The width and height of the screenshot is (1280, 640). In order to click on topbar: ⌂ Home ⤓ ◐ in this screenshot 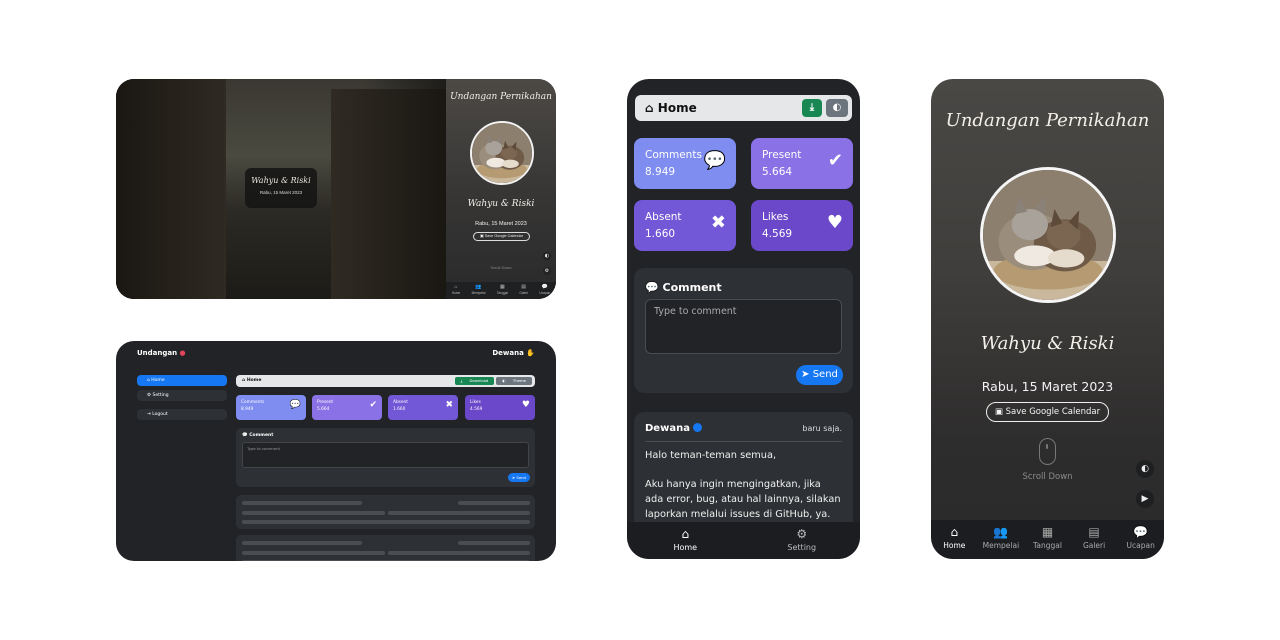, I will do `click(743, 108)`.